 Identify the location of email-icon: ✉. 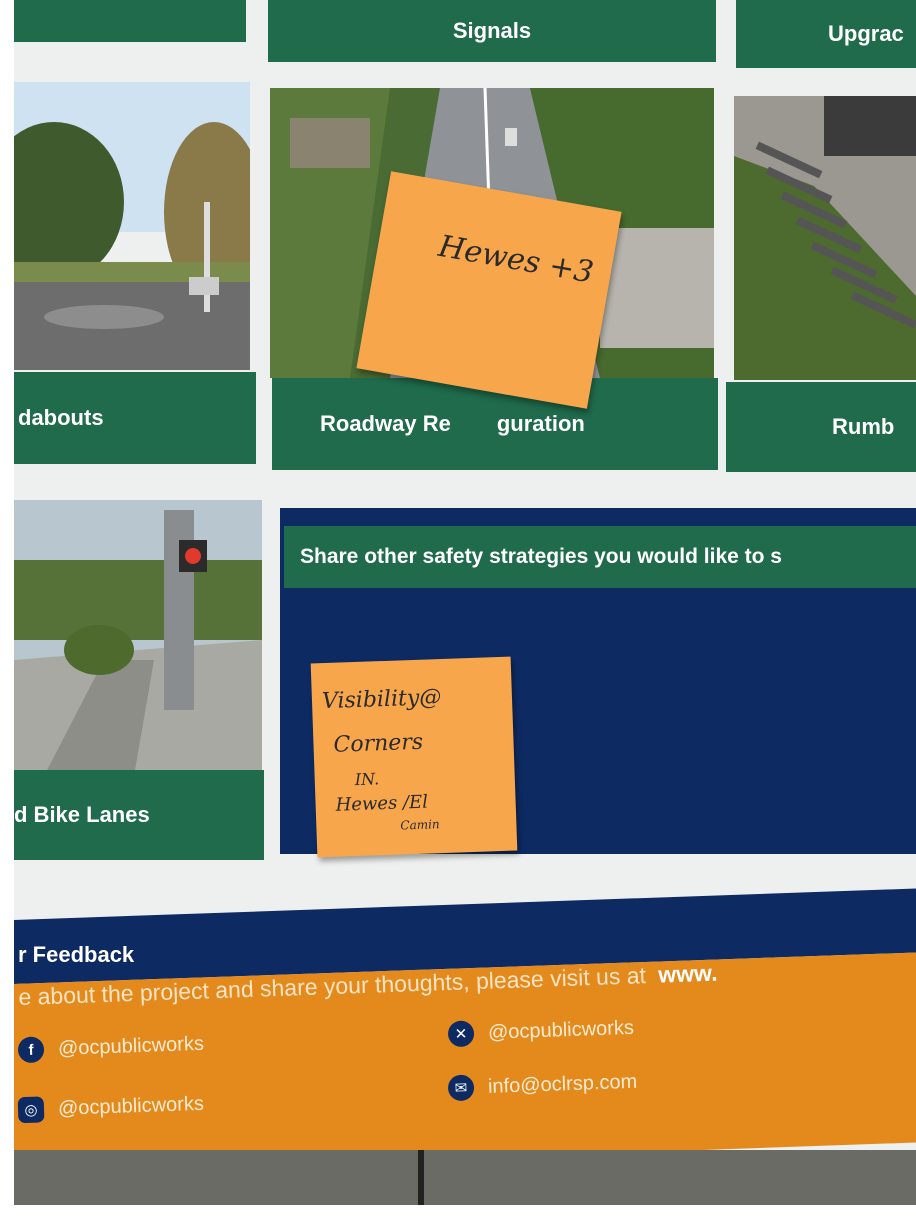
(461, 1088).